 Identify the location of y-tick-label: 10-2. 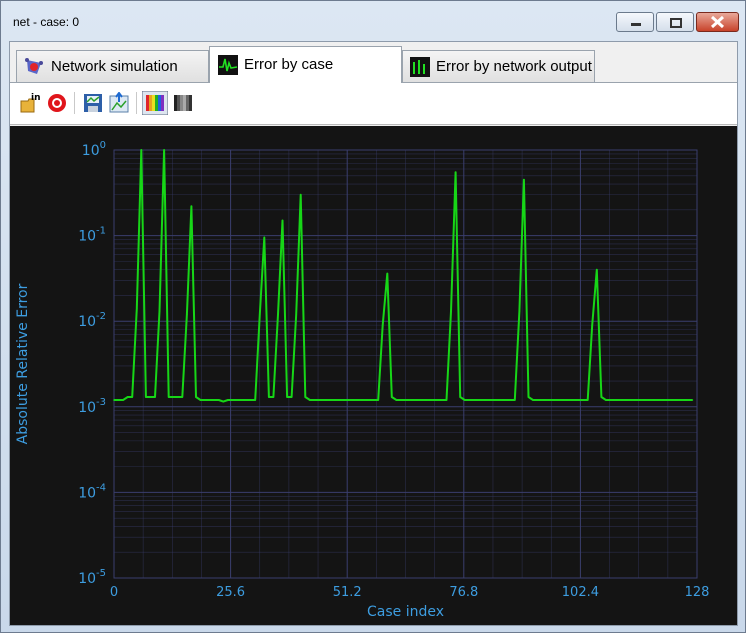
(92, 320).